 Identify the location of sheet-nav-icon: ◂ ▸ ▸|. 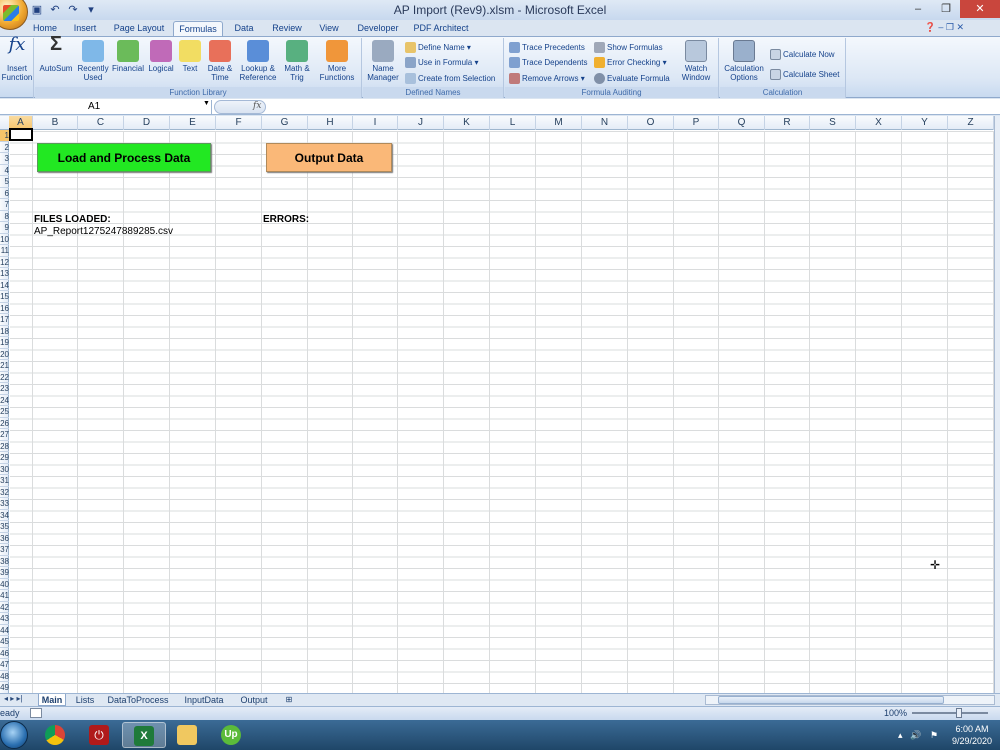
(13, 698).